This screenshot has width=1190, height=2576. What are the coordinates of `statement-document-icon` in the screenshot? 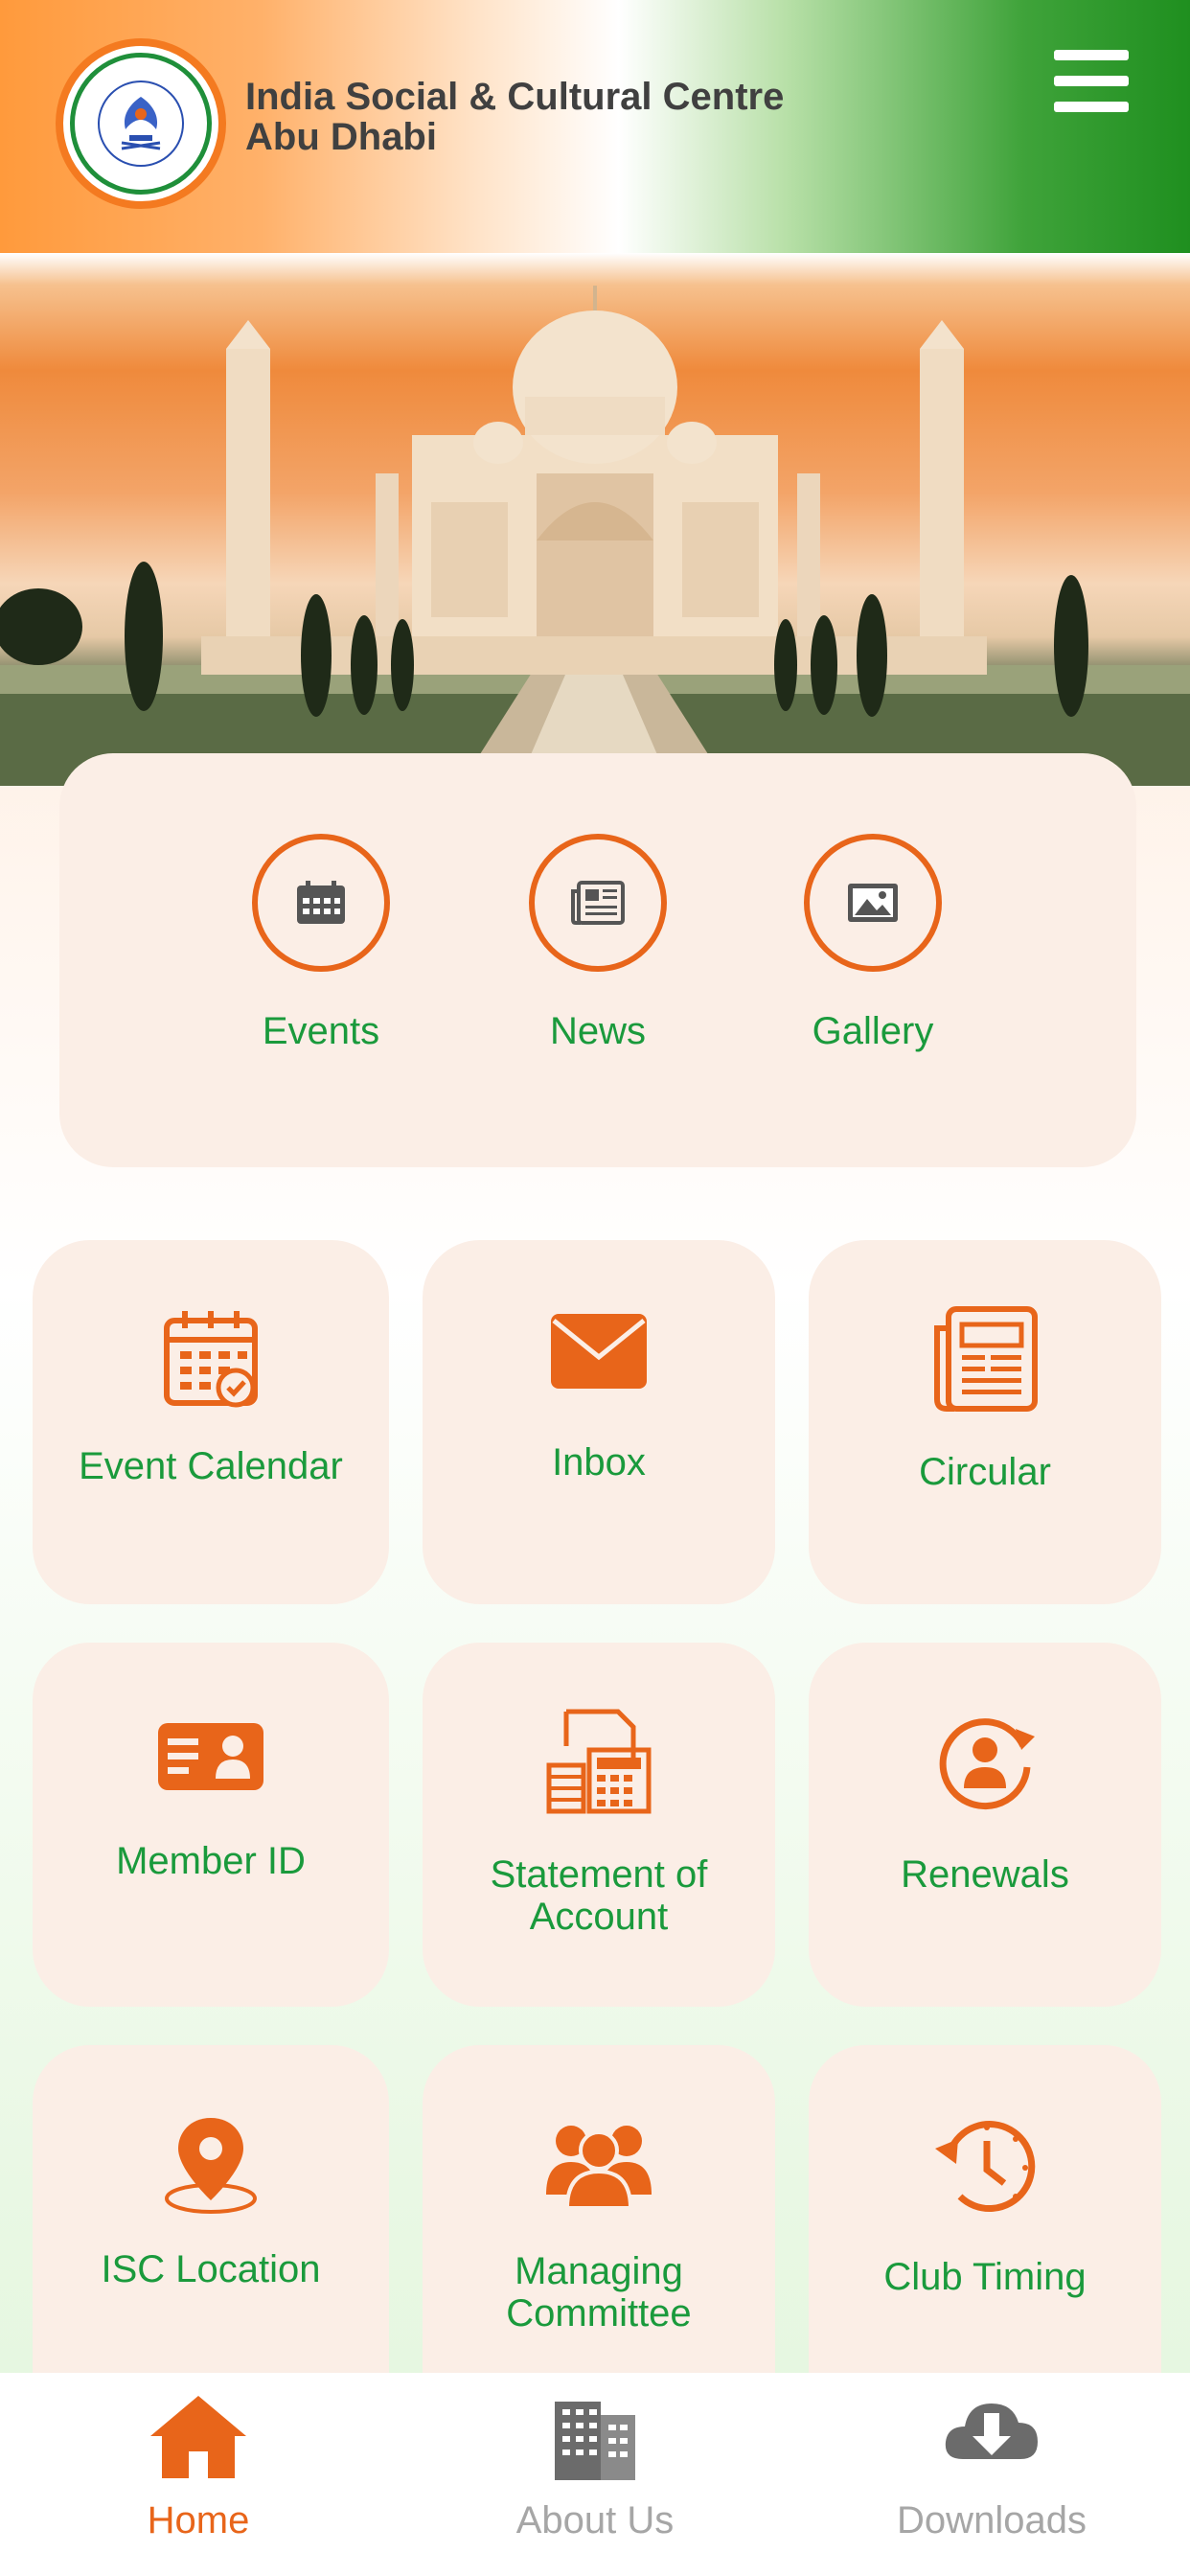 It's located at (599, 1761).